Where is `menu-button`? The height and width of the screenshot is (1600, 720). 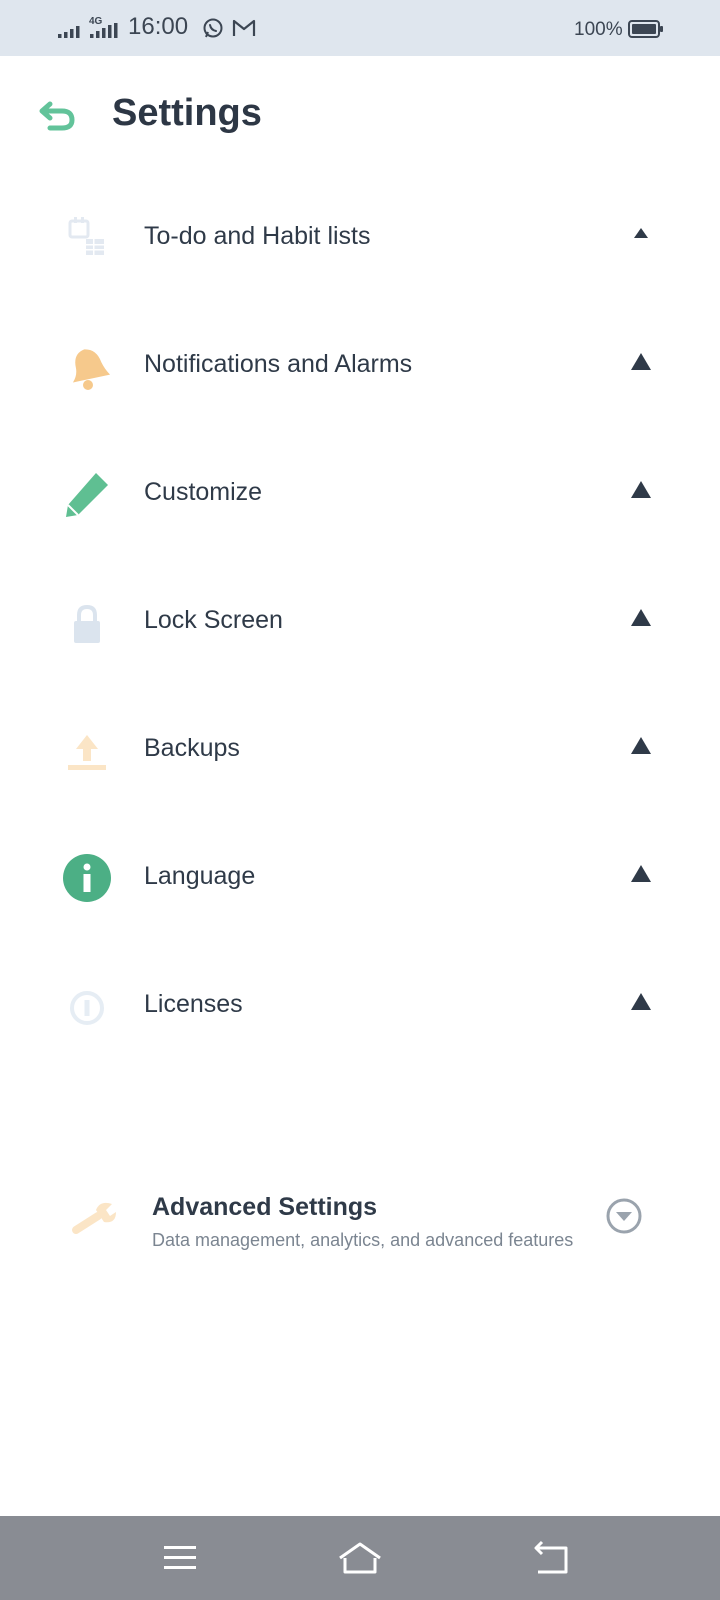
menu-button is located at coordinates (180, 1558).